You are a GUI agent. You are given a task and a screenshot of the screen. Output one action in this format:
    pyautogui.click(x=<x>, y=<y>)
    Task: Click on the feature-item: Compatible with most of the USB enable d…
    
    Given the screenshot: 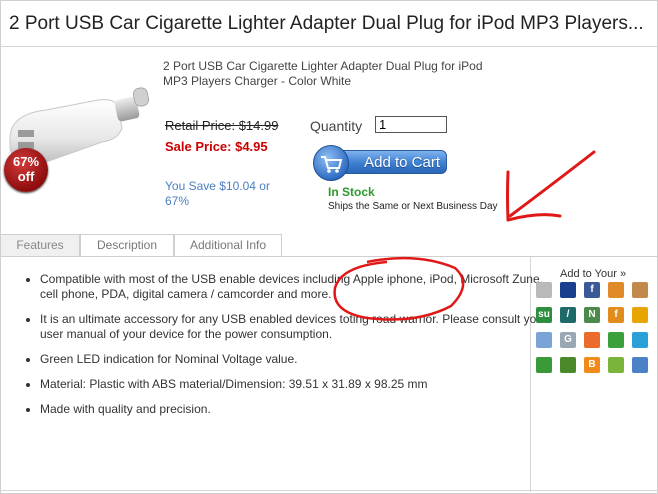 What is the action you would take?
    pyautogui.click(x=295, y=287)
    